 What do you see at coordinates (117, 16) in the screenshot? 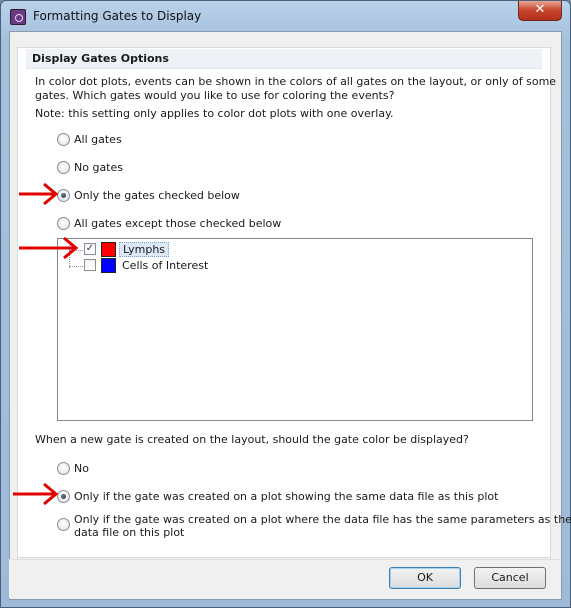
I see `window-title: Formatting Gates to Display` at bounding box center [117, 16].